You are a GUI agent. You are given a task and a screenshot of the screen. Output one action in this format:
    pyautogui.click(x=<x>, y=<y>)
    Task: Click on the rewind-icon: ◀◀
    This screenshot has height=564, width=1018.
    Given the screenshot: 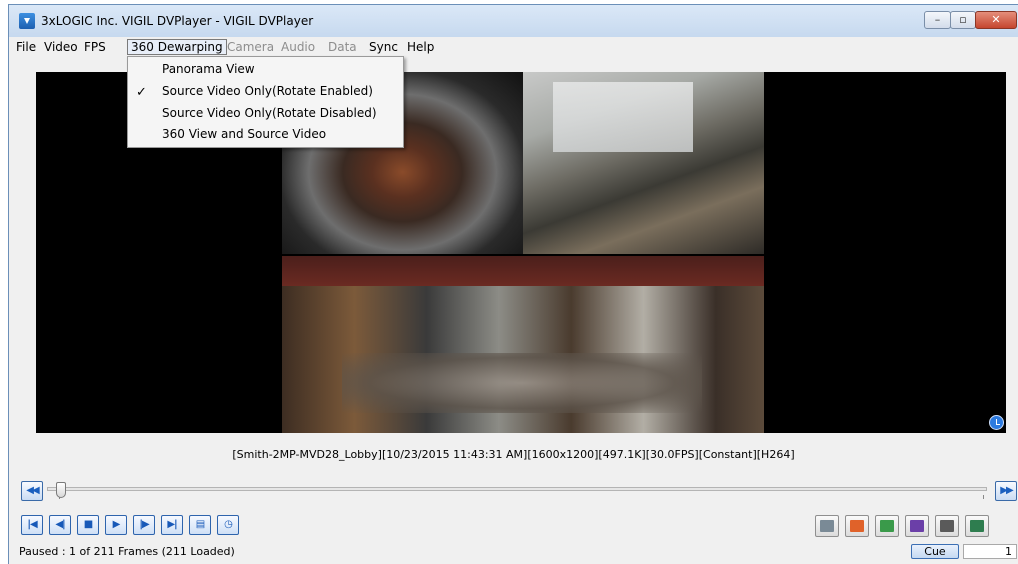 What is the action you would take?
    pyautogui.click(x=32, y=490)
    